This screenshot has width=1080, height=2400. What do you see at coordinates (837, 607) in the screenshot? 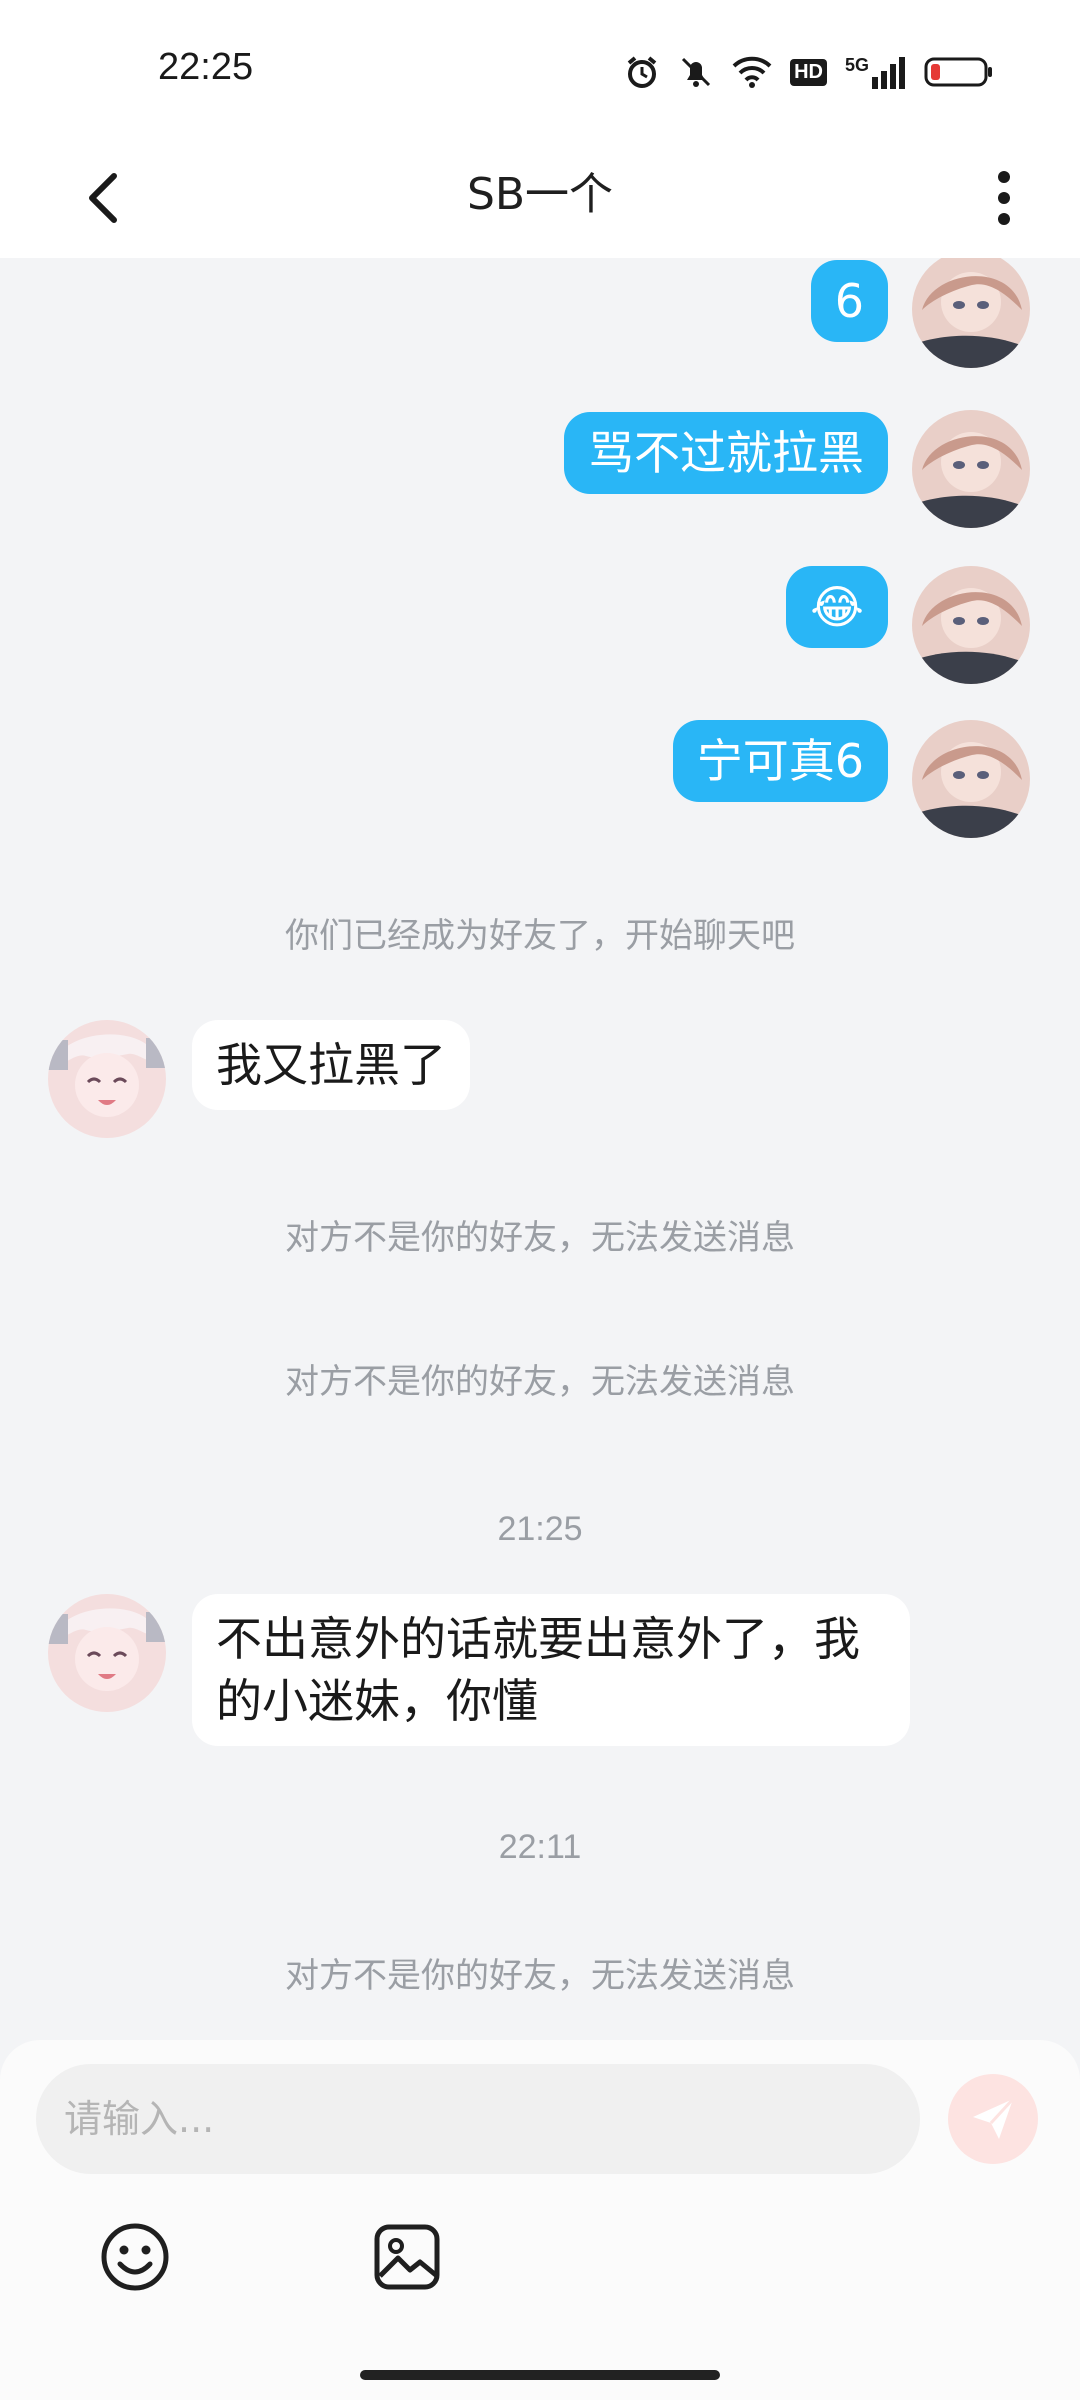
I see `outgoing-message-bubble: 😂` at bounding box center [837, 607].